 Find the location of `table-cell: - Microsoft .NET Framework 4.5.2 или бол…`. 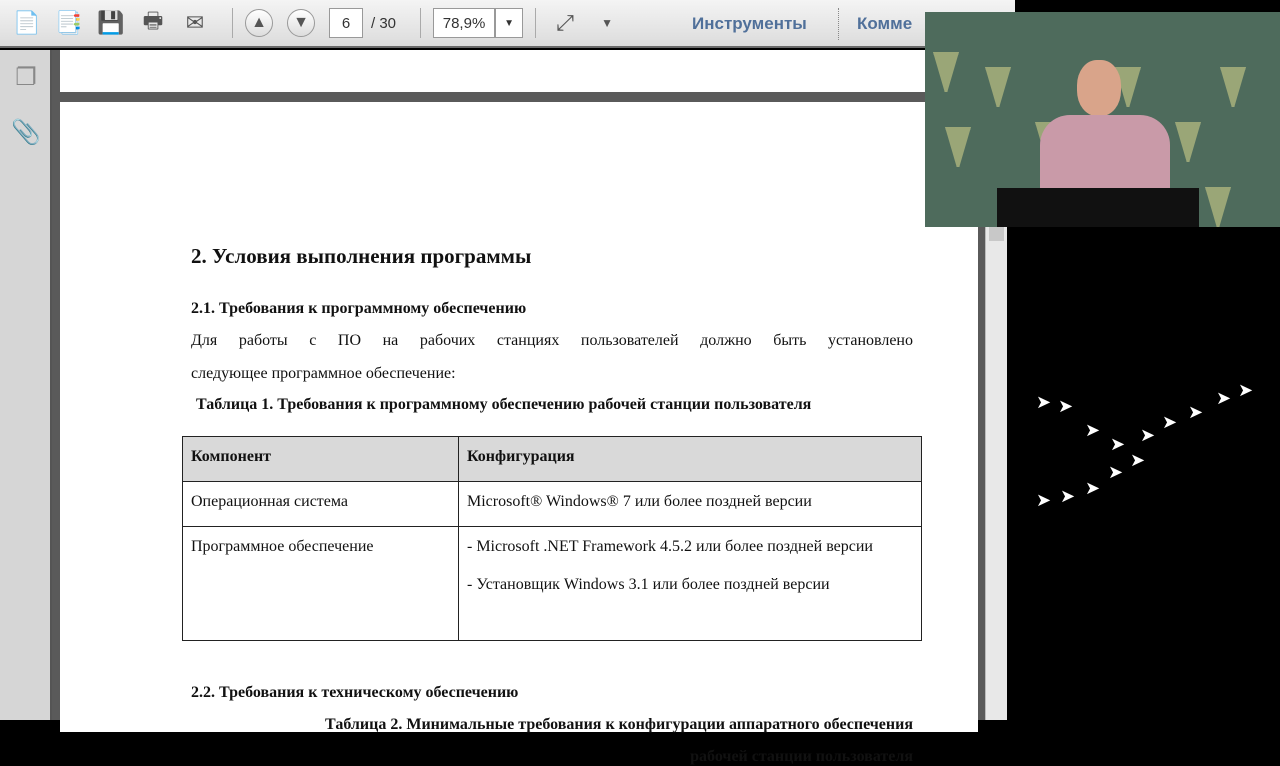

table-cell: - Microsoft .NET Framework 4.5.2 или бол… is located at coordinates (690, 583).